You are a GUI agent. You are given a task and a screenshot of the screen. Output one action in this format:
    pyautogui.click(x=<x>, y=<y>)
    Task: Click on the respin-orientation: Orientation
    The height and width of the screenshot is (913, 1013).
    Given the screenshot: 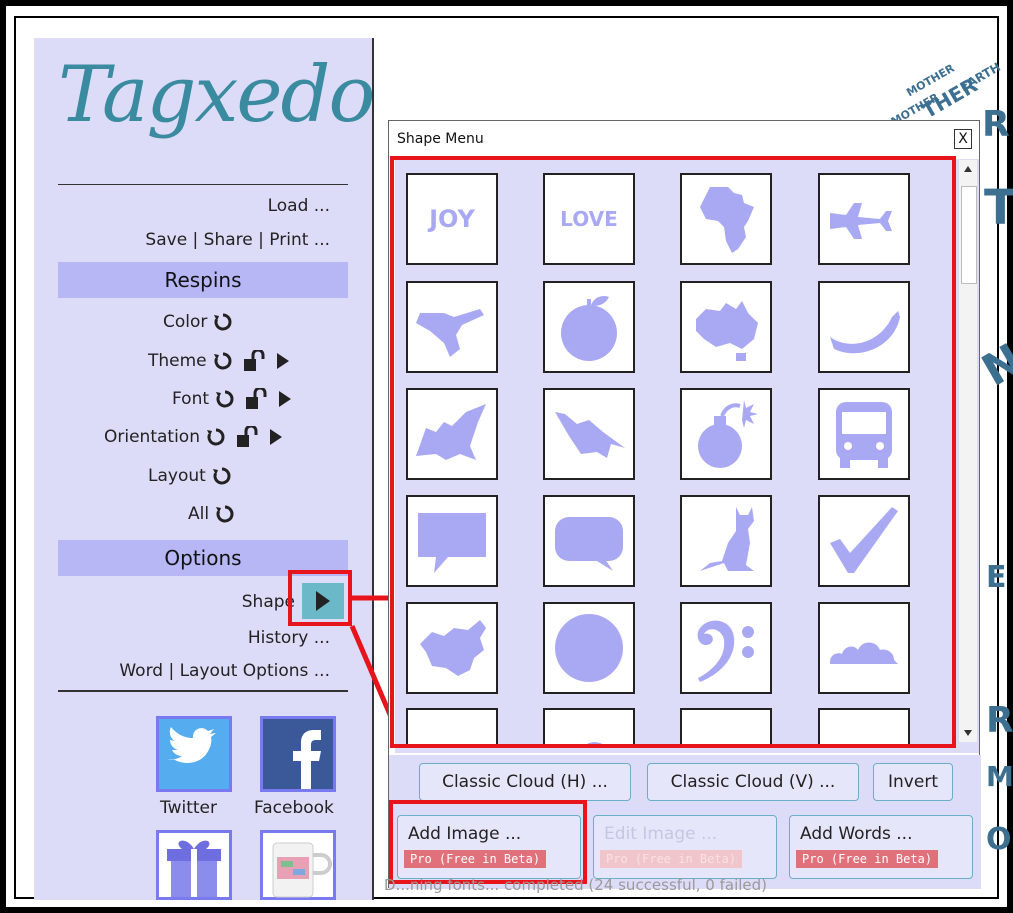 What is the action you would take?
    pyautogui.click(x=193, y=437)
    